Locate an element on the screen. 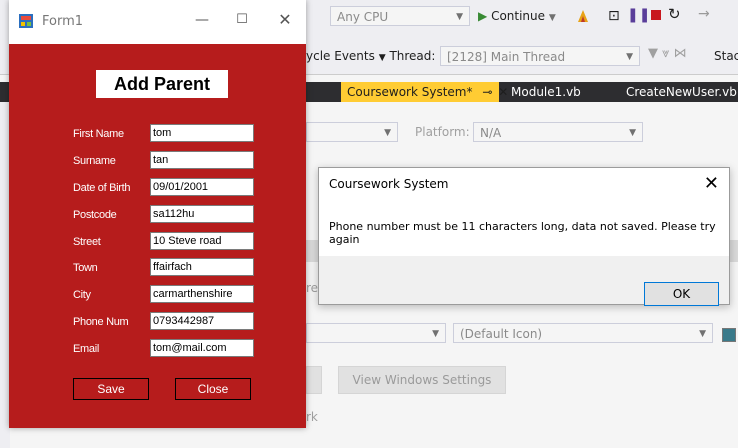  town-label: Town is located at coordinates (85, 268).